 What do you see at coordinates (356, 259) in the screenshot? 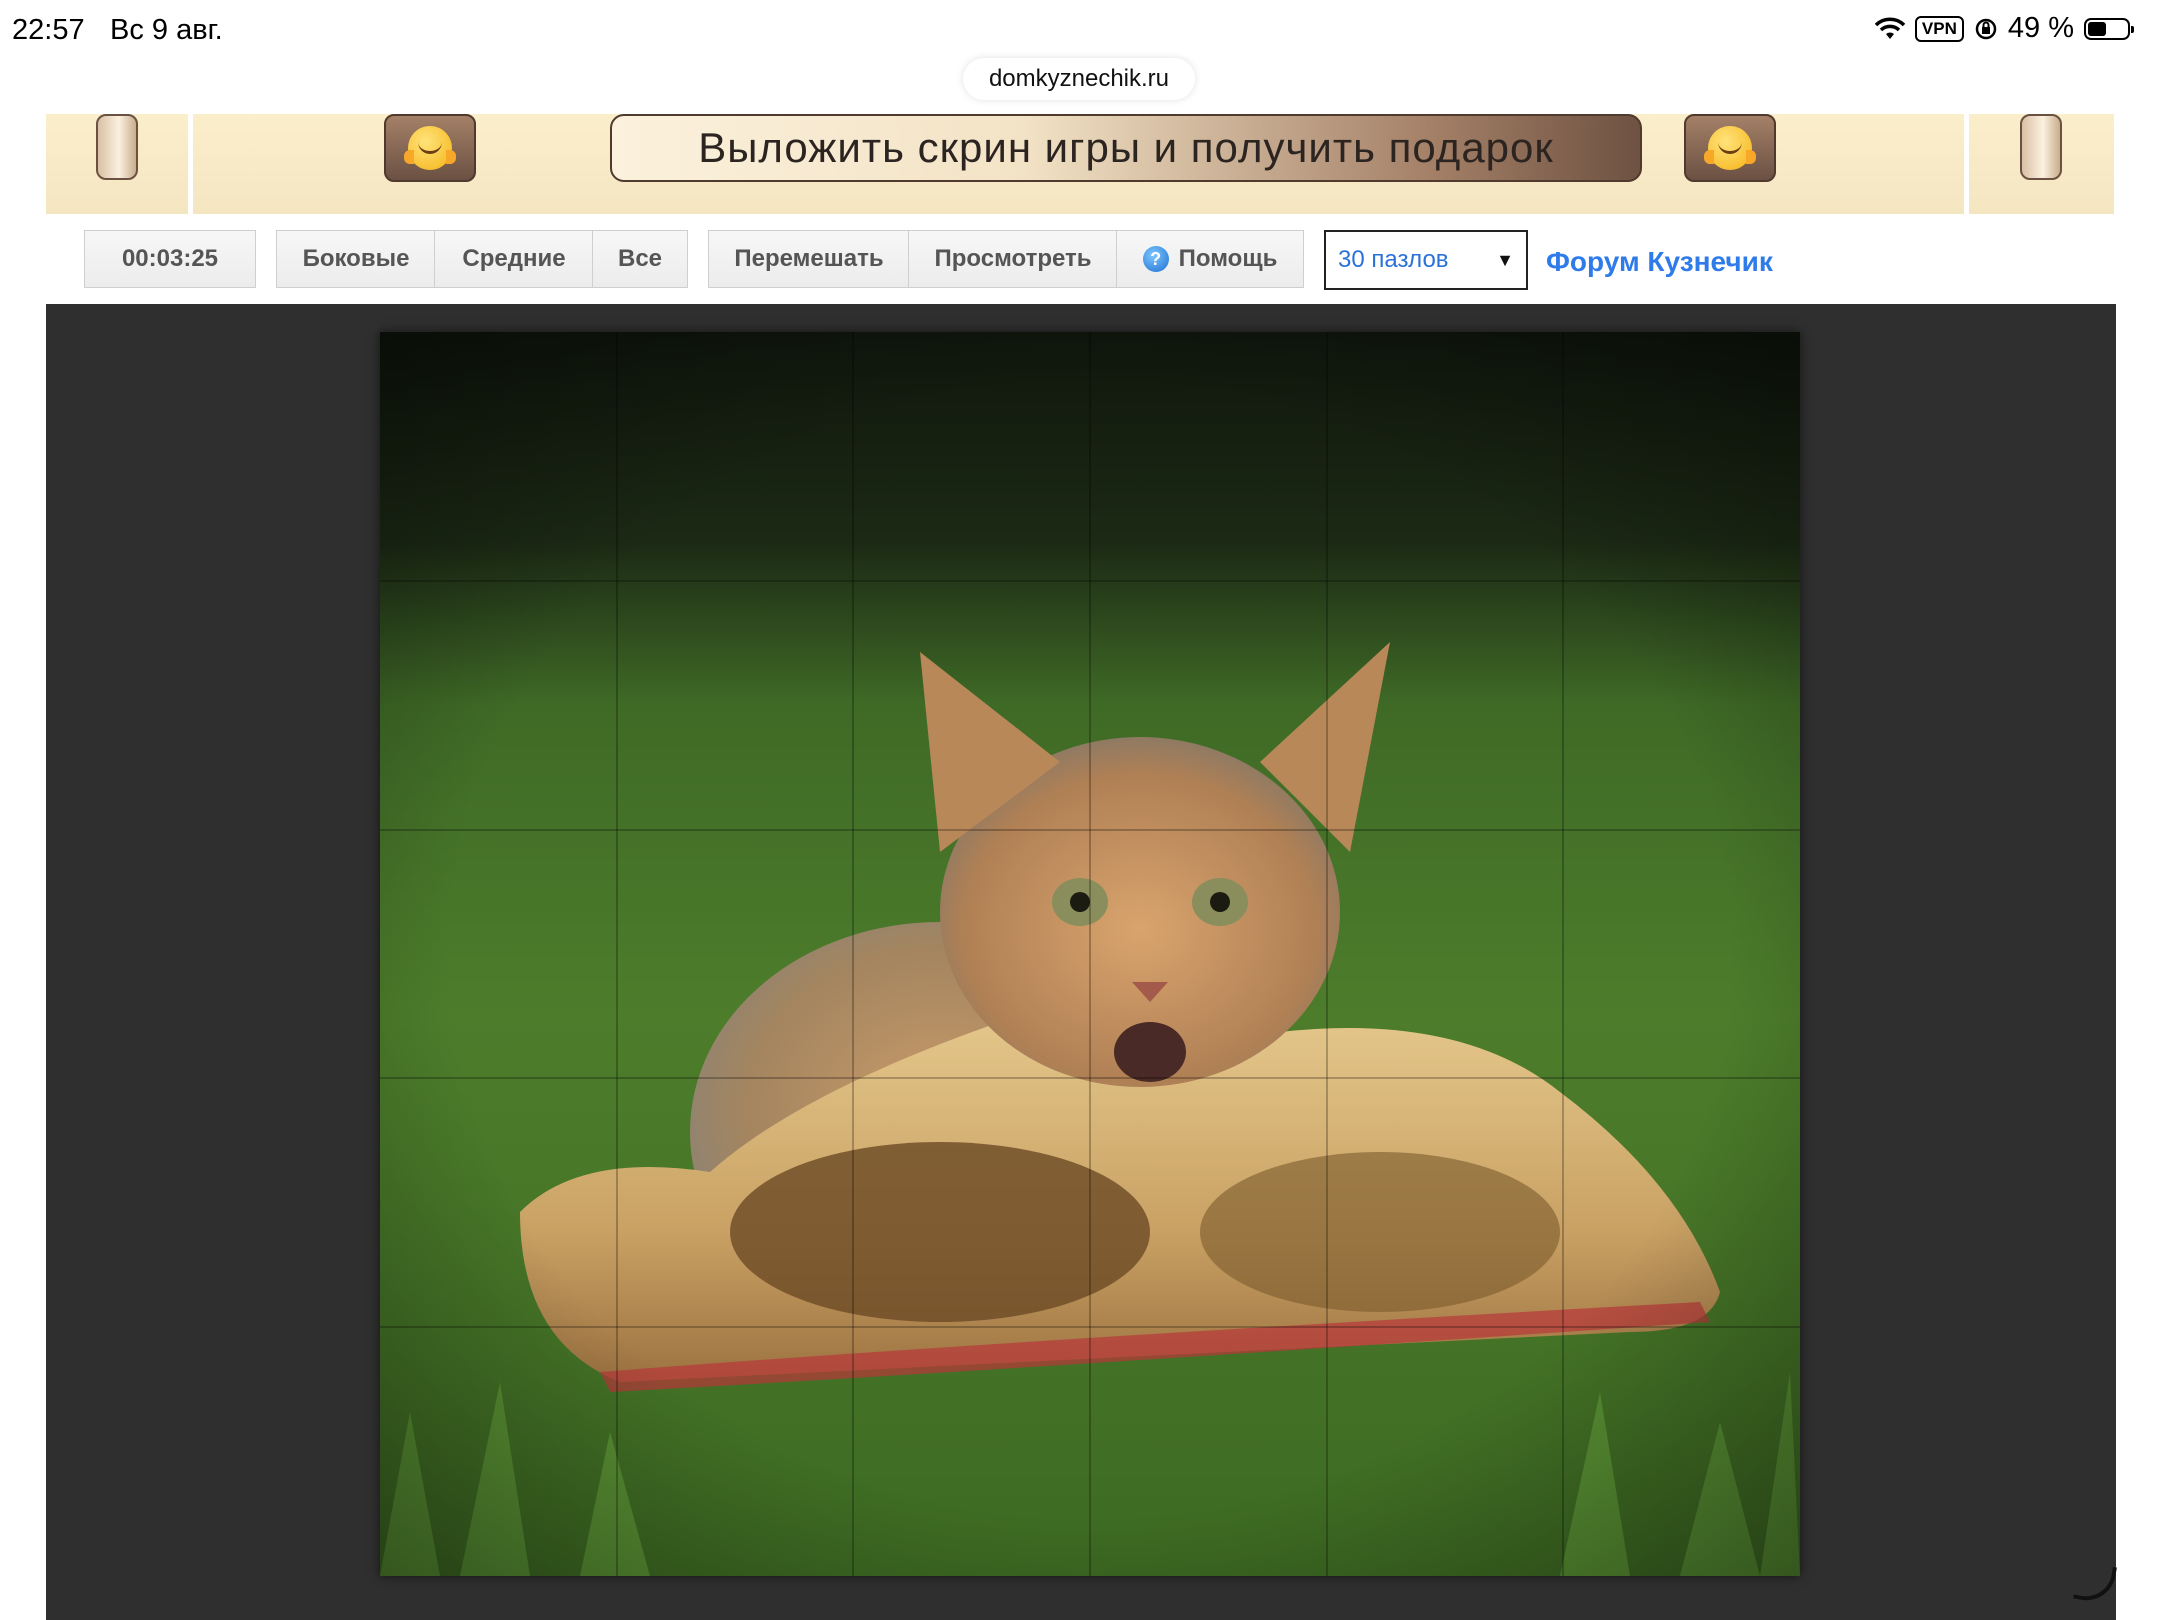
I see `filter-edges-button: Боковые` at bounding box center [356, 259].